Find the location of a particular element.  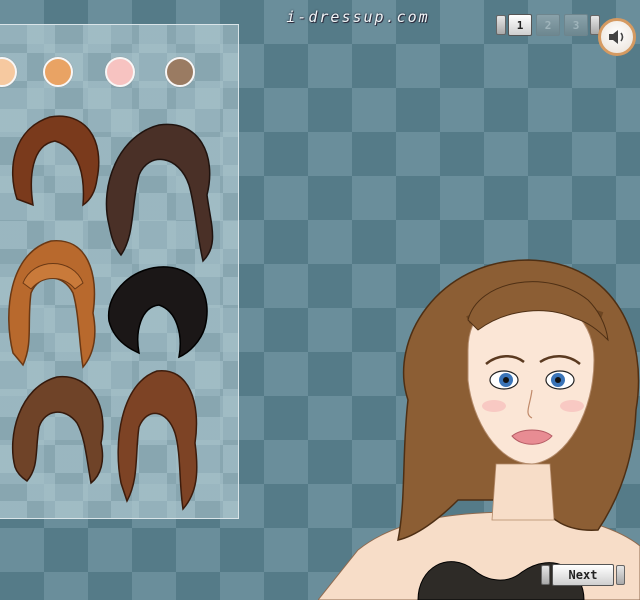

next-left-cap is located at coordinates (545, 575).